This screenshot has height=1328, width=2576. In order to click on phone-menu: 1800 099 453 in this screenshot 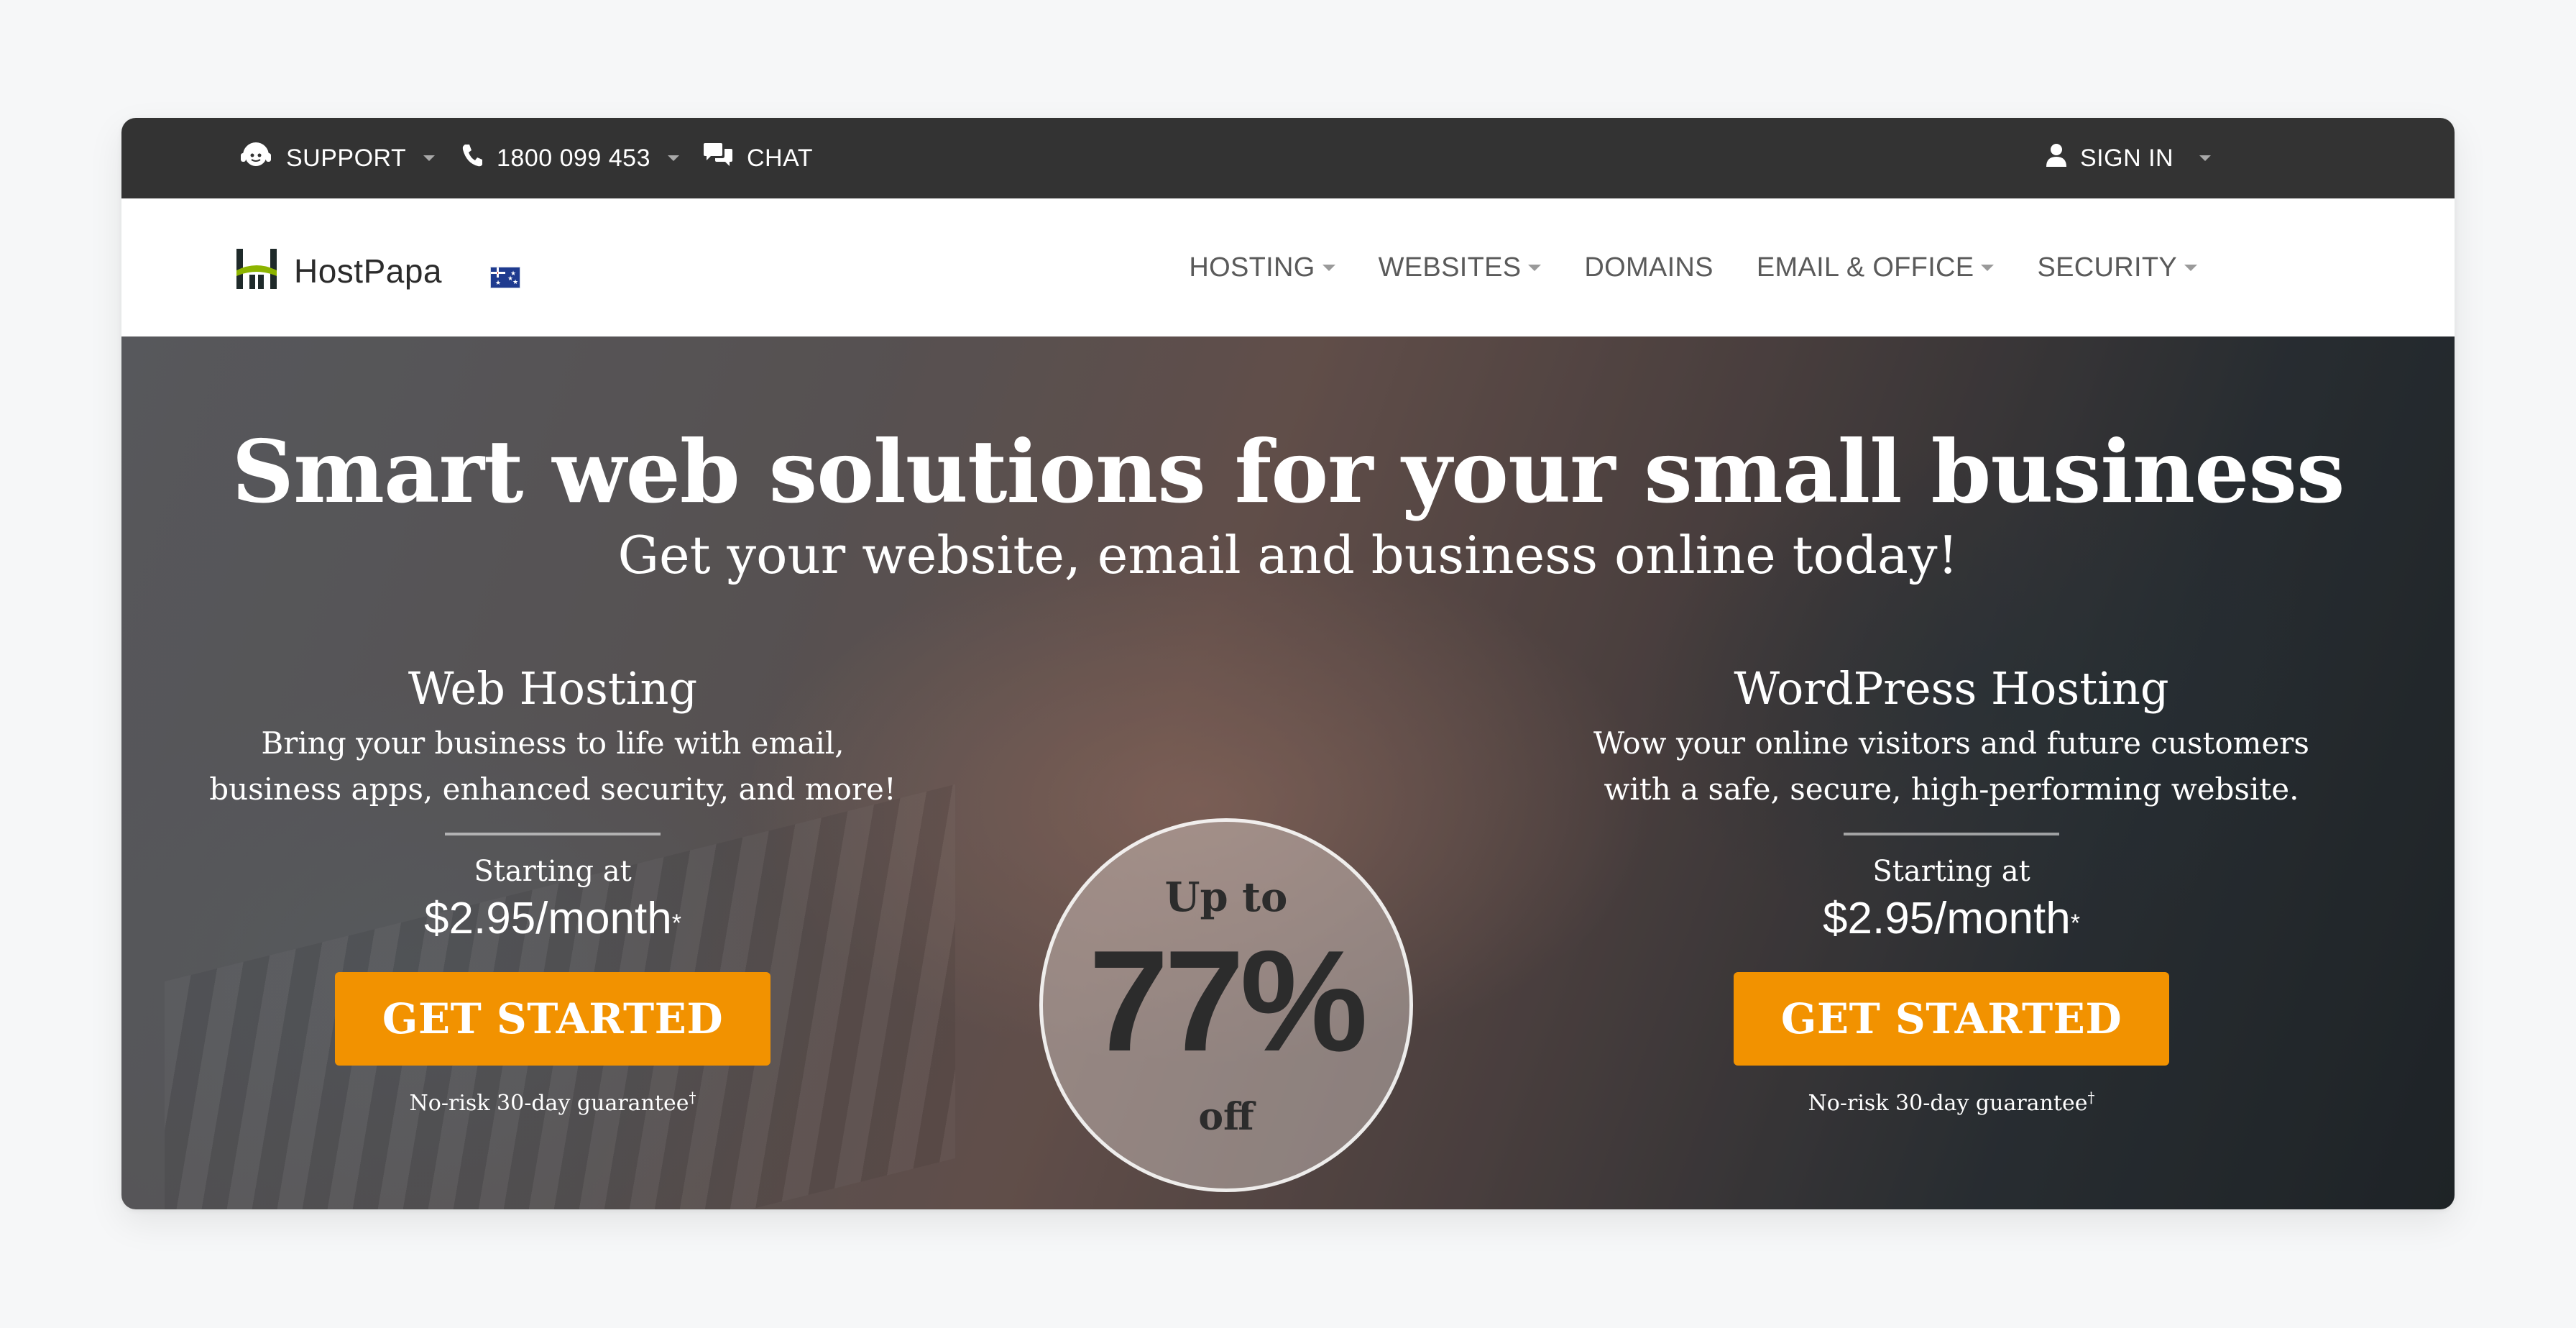, I will do `click(570, 158)`.